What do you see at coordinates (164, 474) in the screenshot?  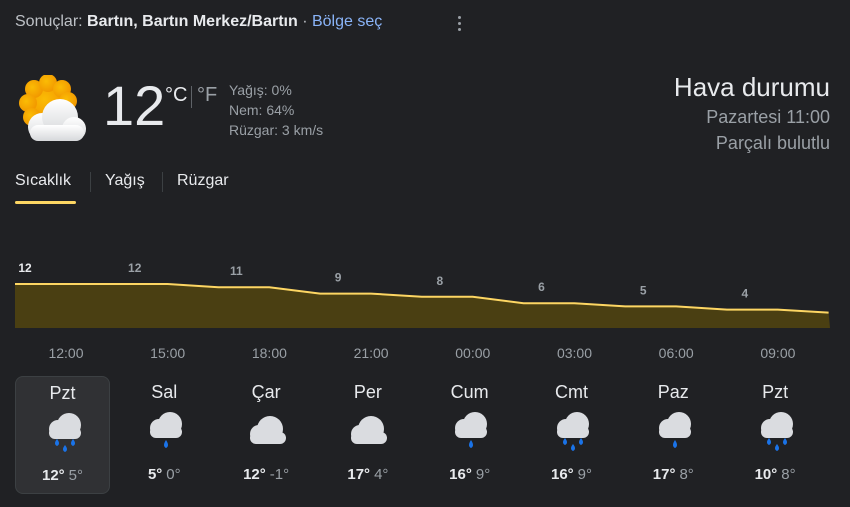 I see `day-temps: 5° 0°` at bounding box center [164, 474].